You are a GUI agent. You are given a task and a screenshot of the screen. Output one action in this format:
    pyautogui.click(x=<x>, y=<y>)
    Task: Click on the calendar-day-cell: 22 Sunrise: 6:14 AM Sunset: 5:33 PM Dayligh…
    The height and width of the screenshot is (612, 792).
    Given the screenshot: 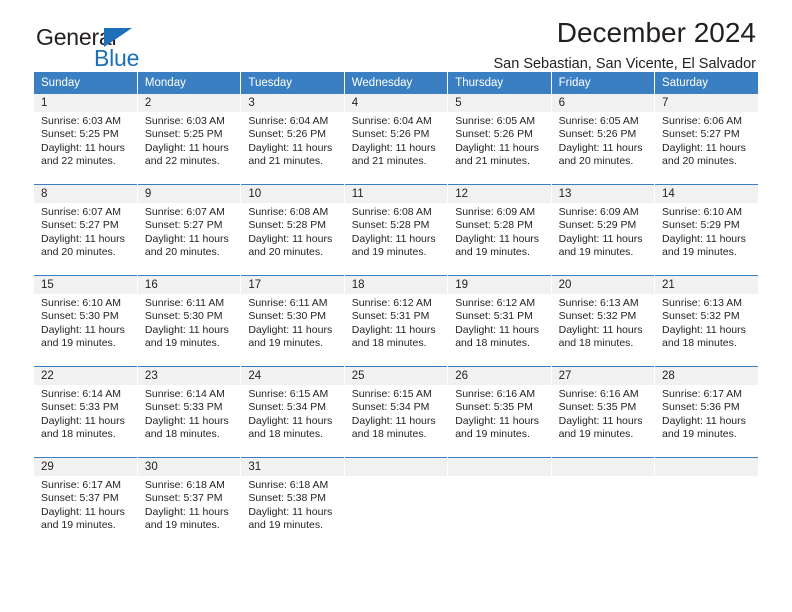 What is the action you would take?
    pyautogui.click(x=86, y=412)
    